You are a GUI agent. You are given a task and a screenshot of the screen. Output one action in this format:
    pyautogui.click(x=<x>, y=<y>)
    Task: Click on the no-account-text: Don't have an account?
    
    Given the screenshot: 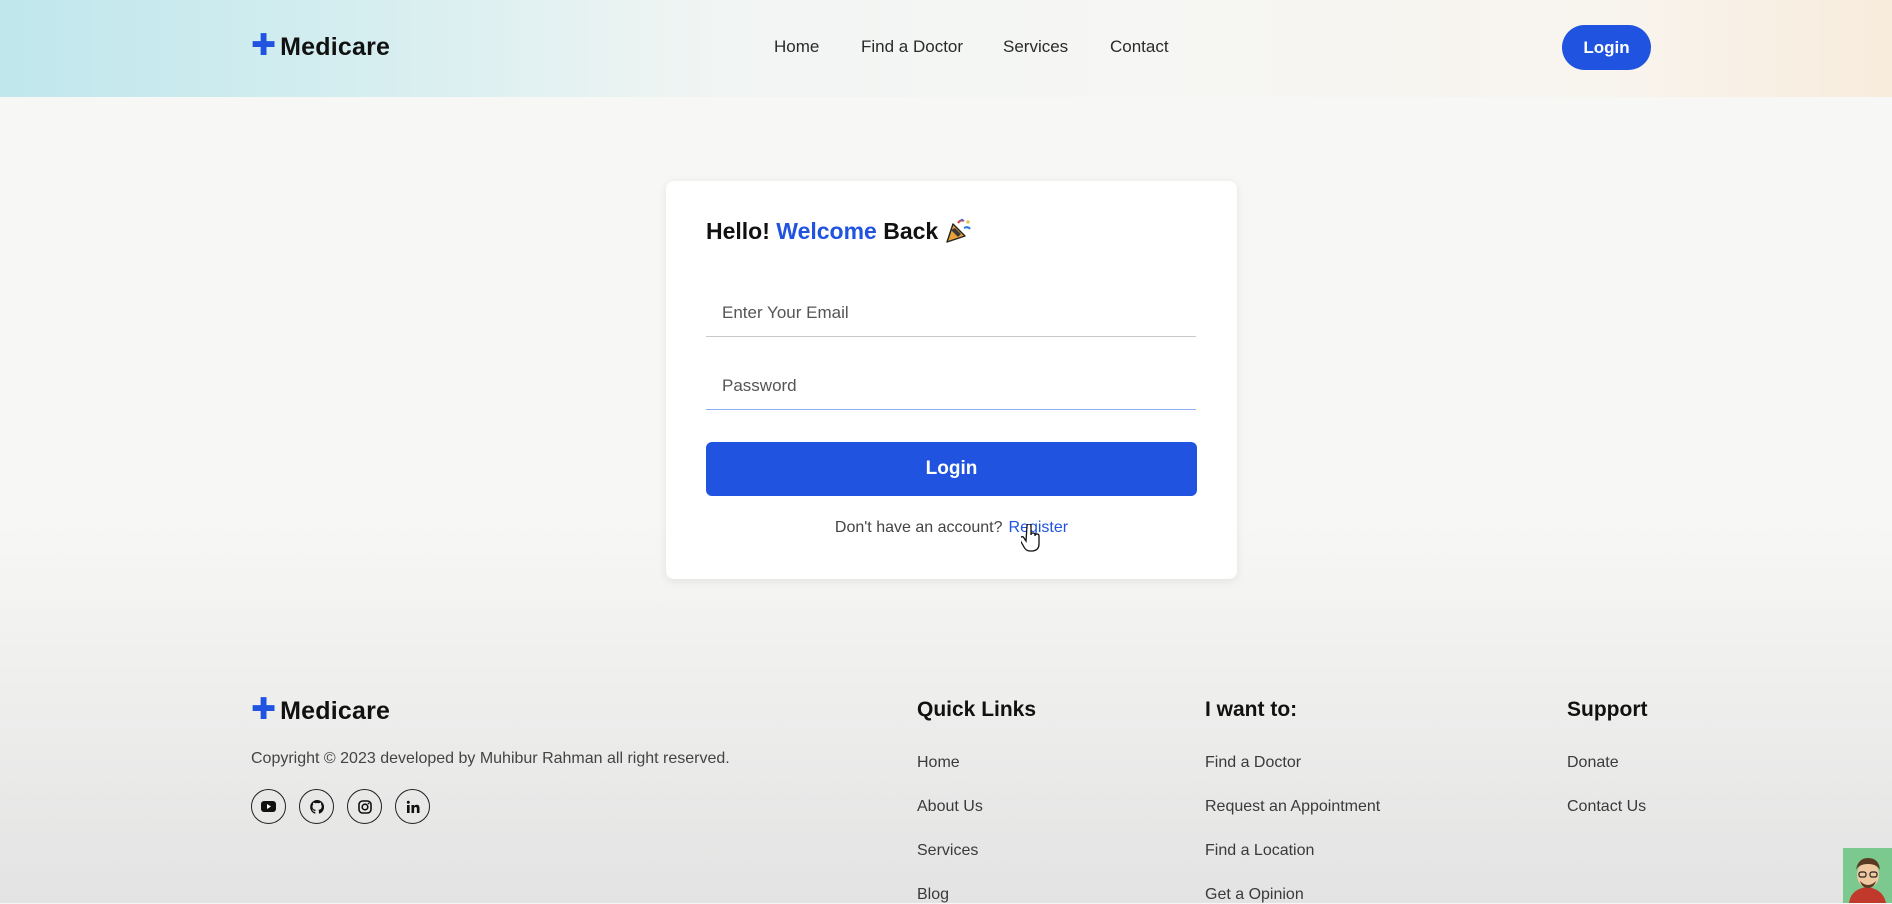 What is the action you would take?
    pyautogui.click(x=918, y=527)
    